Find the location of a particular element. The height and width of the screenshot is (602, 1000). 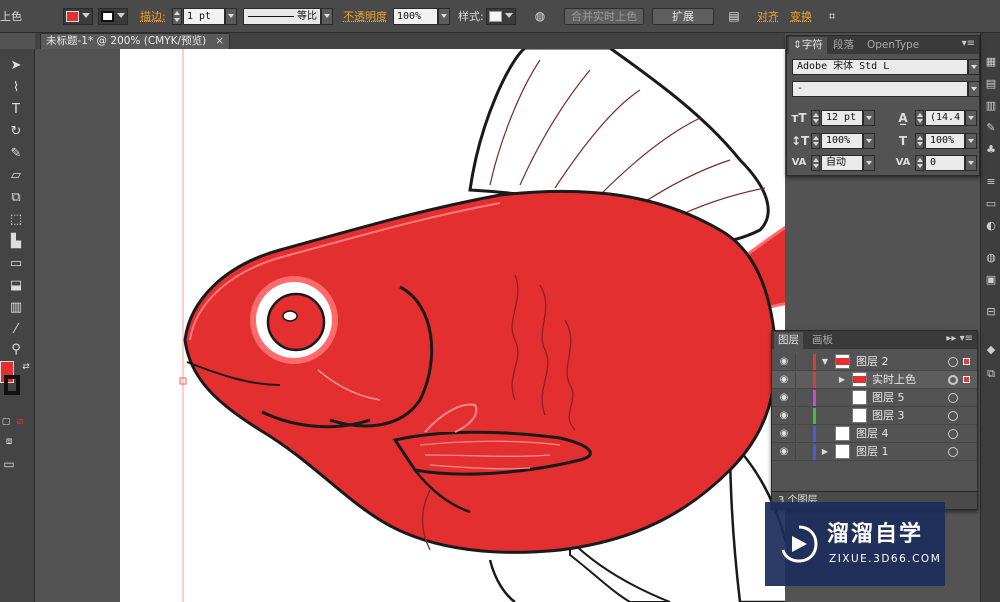

screen-mode-icon: ▭ is located at coordinates (9, 464).